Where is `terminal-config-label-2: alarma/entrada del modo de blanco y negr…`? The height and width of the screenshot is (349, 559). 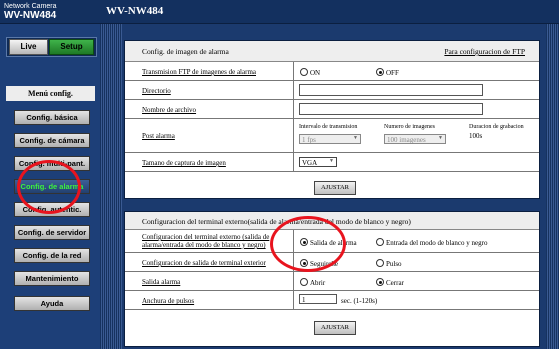 terminal-config-label-2: alarma/entrada del modo de blanco y negr… is located at coordinates (204, 245).